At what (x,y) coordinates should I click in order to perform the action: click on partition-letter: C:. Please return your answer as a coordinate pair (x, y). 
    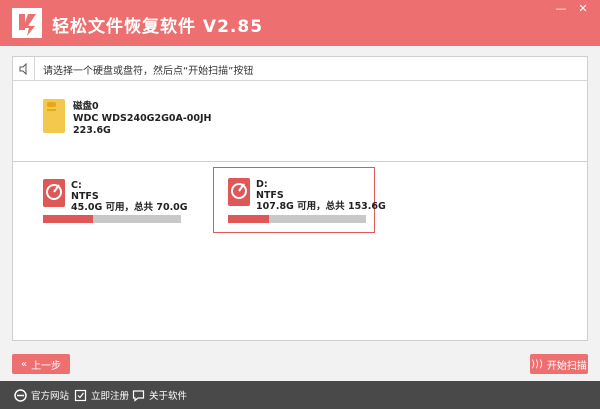
    Looking at the image, I should click on (76, 185).